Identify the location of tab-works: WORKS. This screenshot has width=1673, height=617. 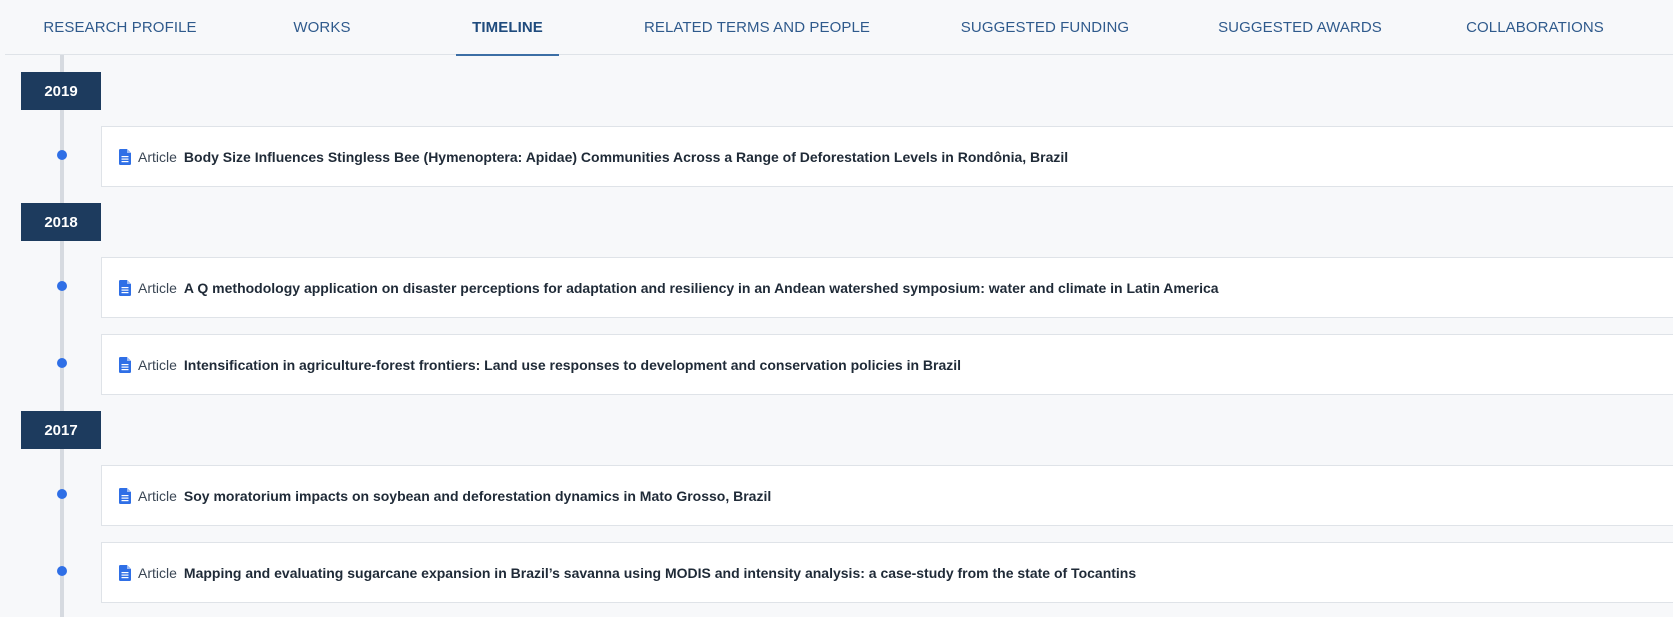
(322, 27).